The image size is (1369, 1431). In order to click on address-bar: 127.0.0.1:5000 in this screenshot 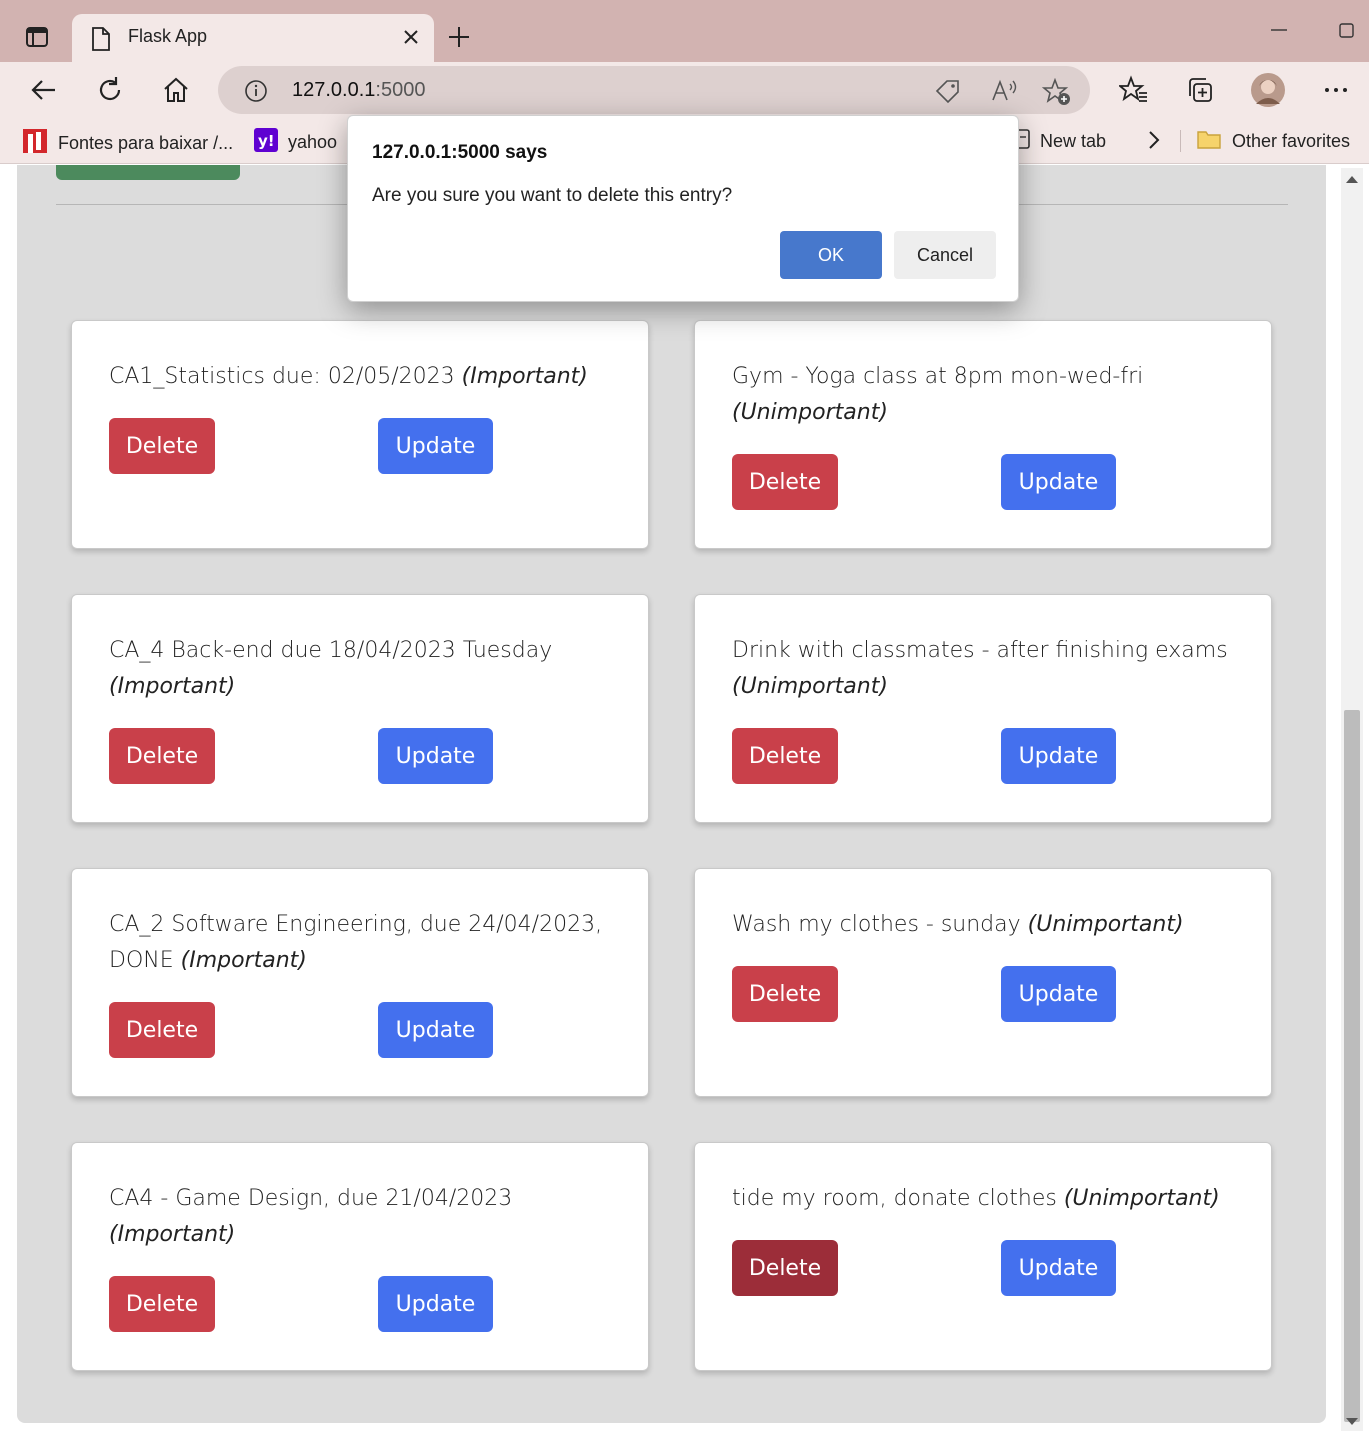, I will do `click(654, 90)`.